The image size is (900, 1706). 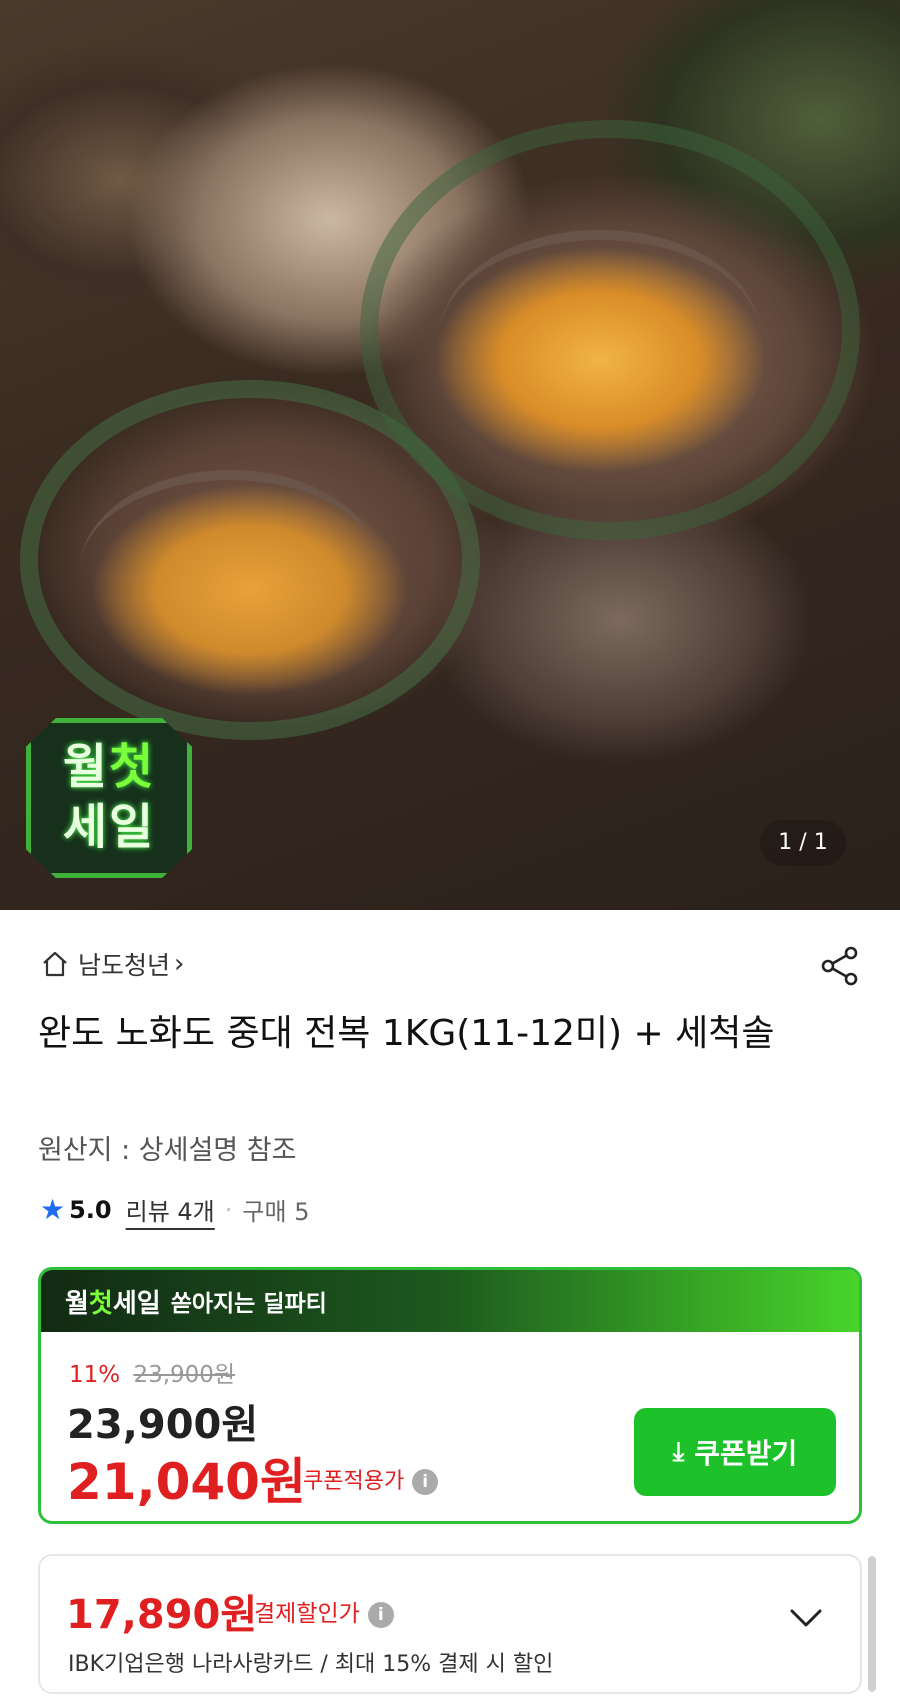 I want to click on star-icon: ★, so click(x=53, y=1209).